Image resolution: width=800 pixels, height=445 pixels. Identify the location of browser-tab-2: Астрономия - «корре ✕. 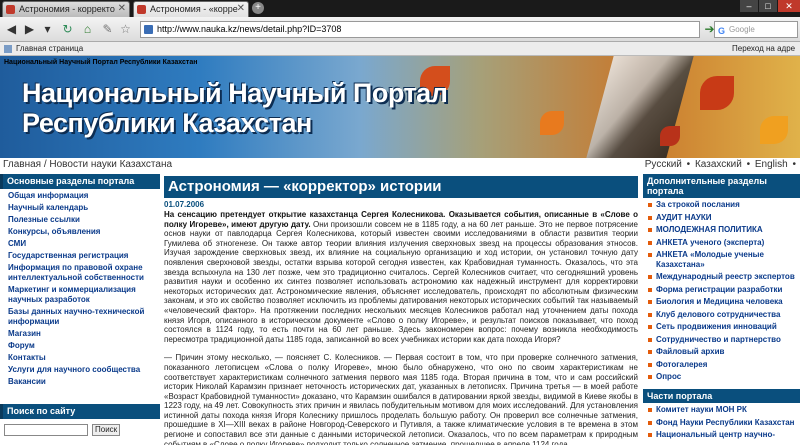
(191, 9).